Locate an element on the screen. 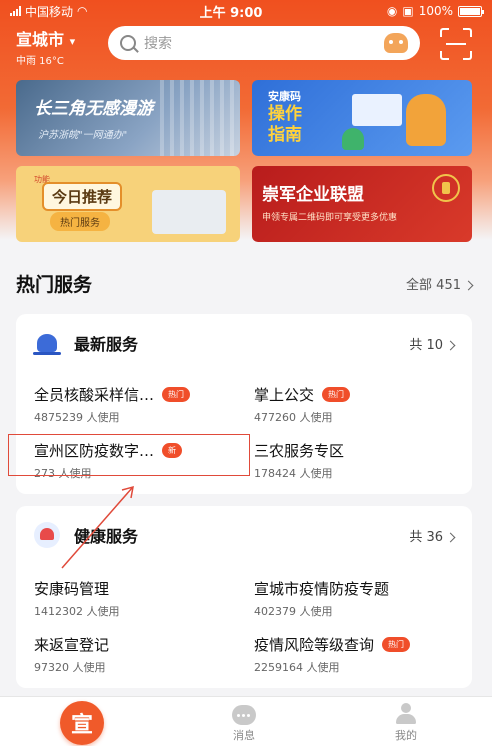 The width and height of the screenshot is (492, 746). service-item: 掌上公交 热门 477260 人使用 is located at coordinates (302, 404).